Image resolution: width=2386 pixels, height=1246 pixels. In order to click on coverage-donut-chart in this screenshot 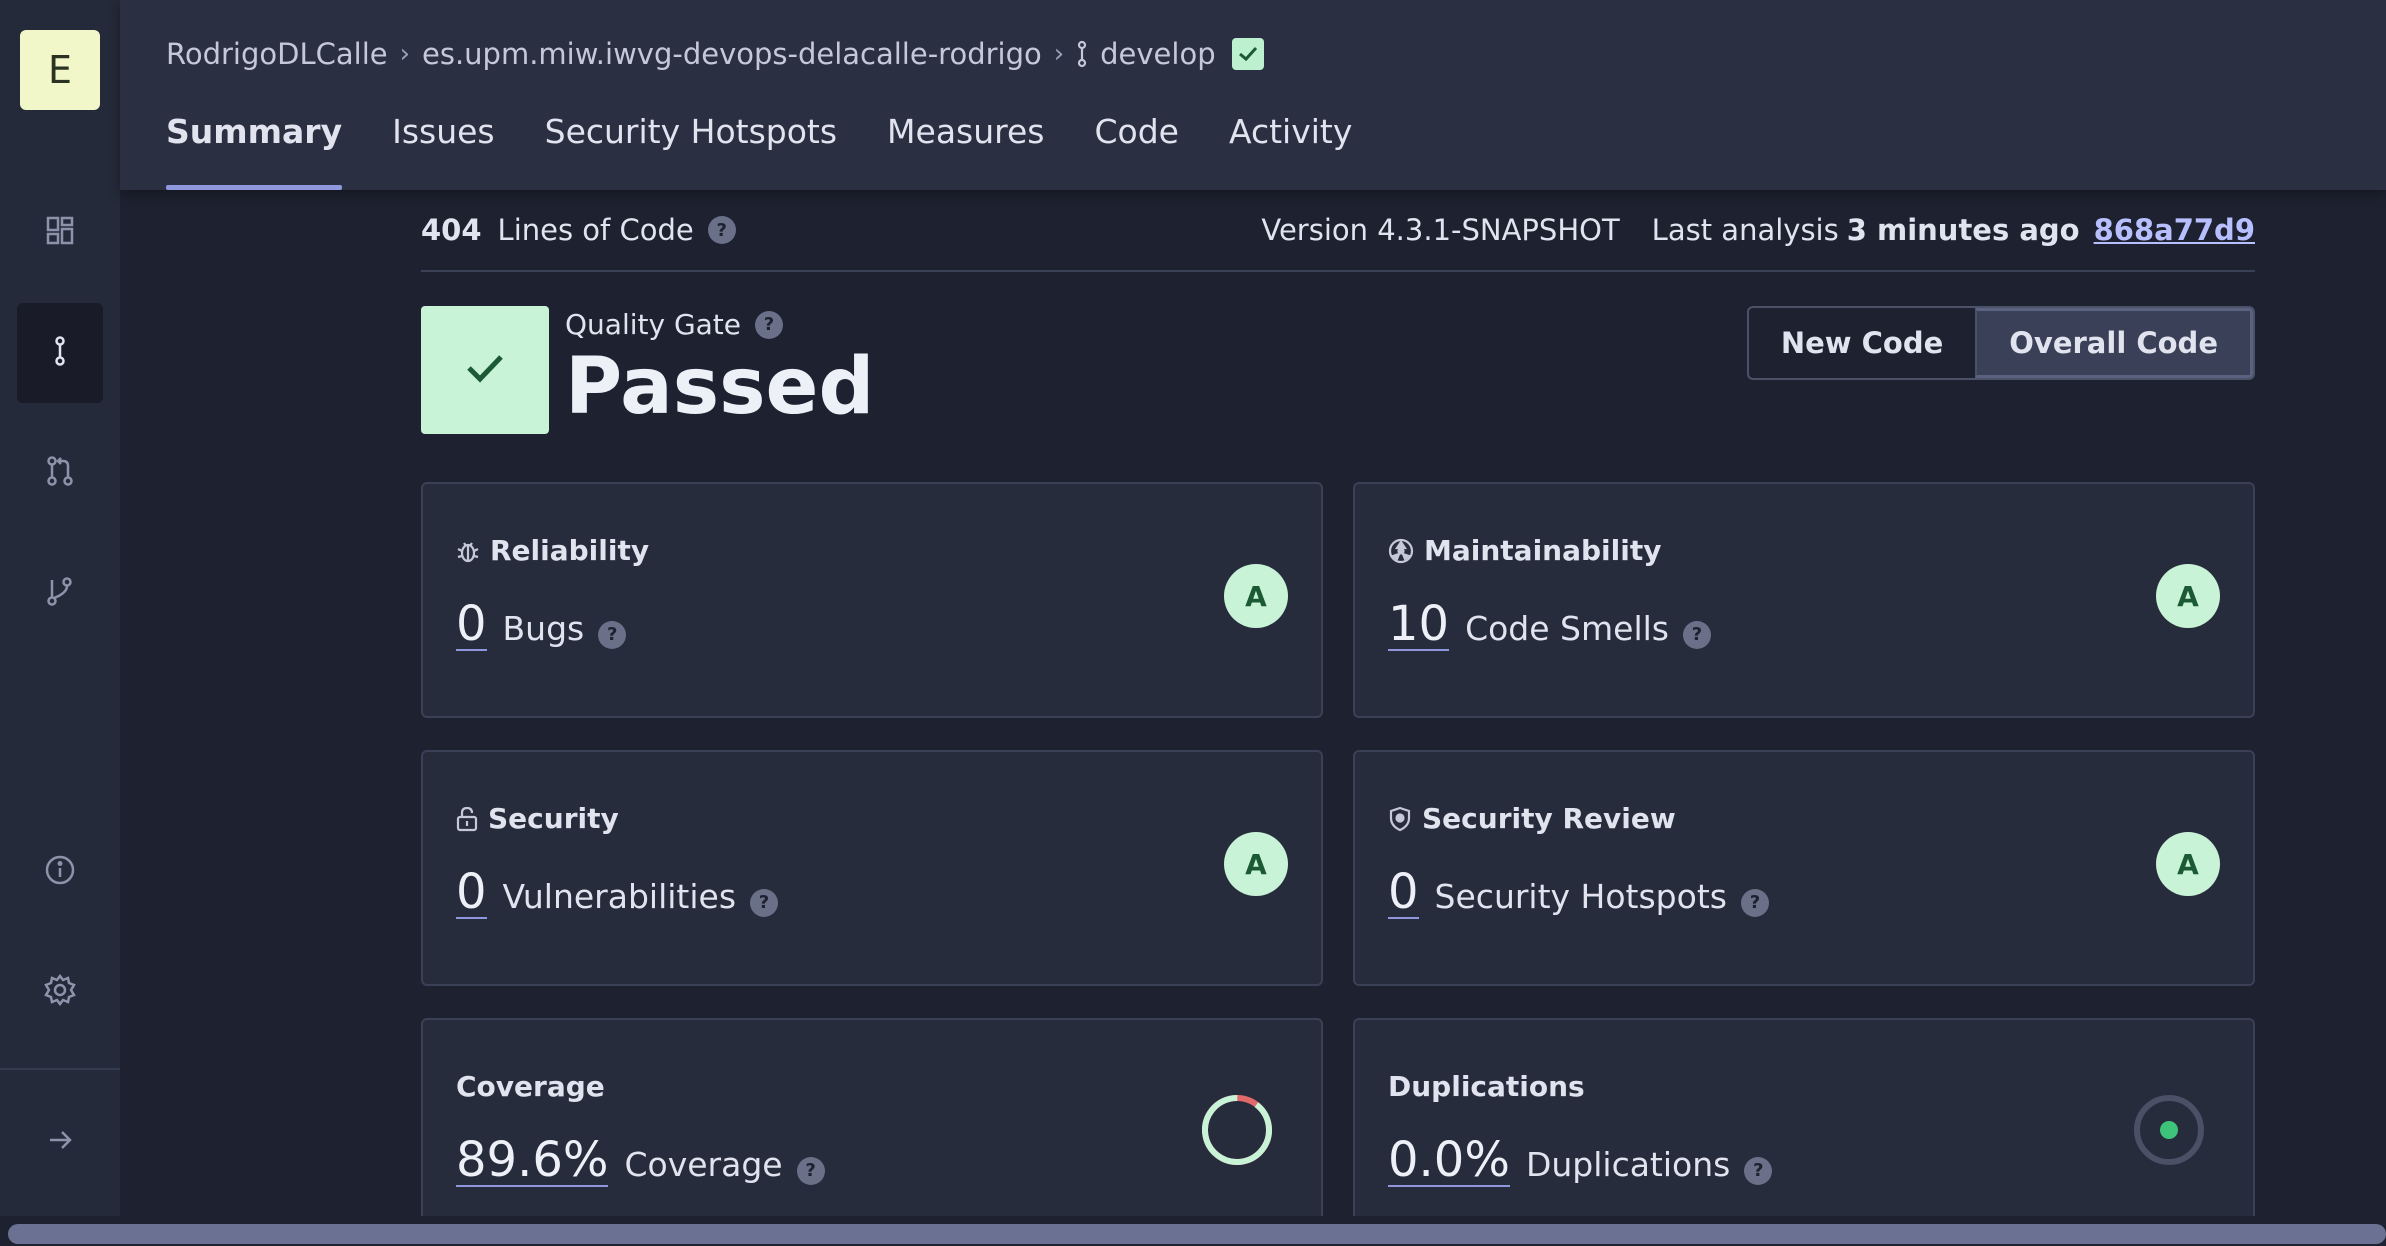, I will do `click(1237, 1130)`.